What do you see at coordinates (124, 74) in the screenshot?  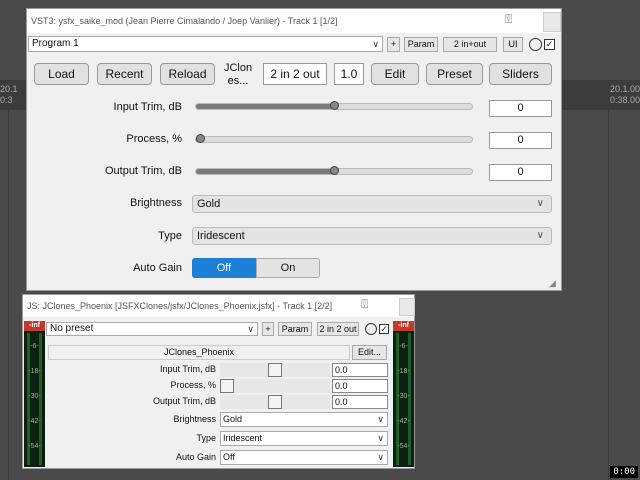 I see `recent-button: Recent` at bounding box center [124, 74].